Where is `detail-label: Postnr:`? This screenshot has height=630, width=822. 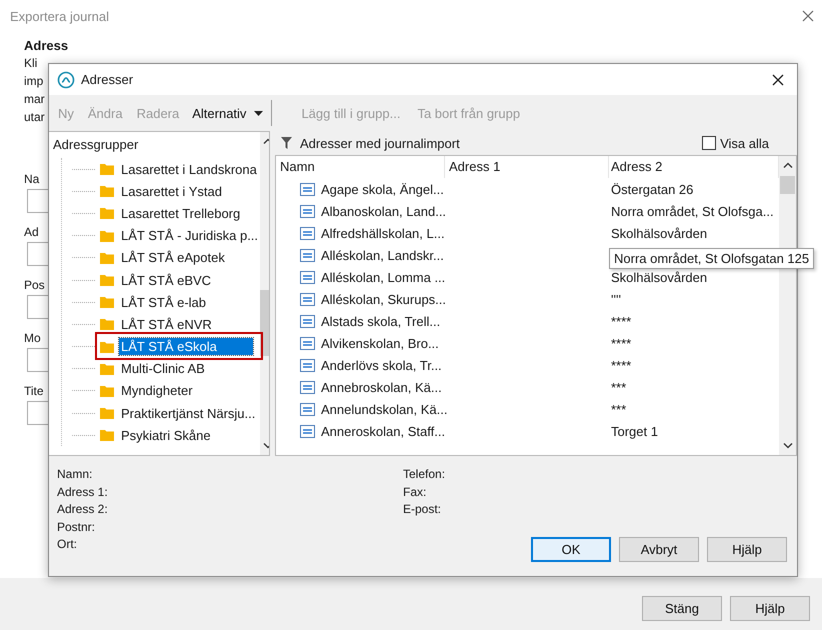 detail-label: Postnr: is located at coordinates (76, 527).